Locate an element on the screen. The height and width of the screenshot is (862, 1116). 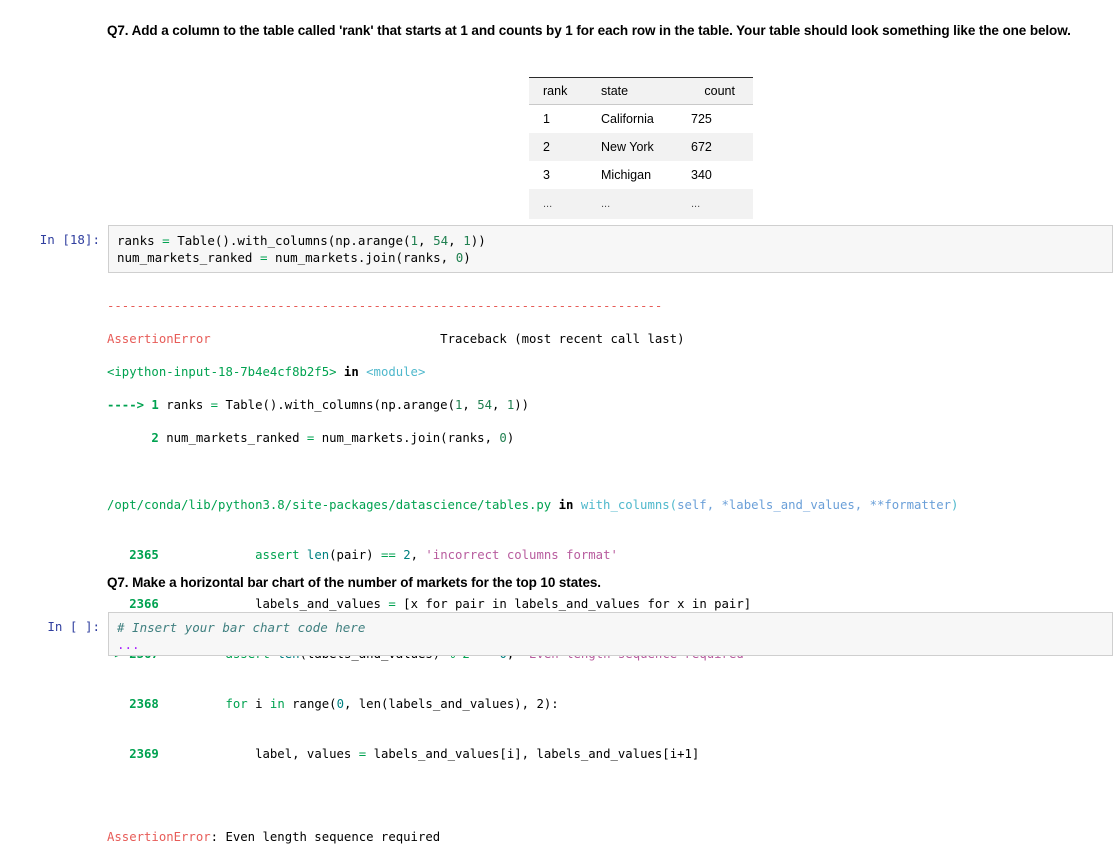
cell-state: Michigan is located at coordinates (634, 175).